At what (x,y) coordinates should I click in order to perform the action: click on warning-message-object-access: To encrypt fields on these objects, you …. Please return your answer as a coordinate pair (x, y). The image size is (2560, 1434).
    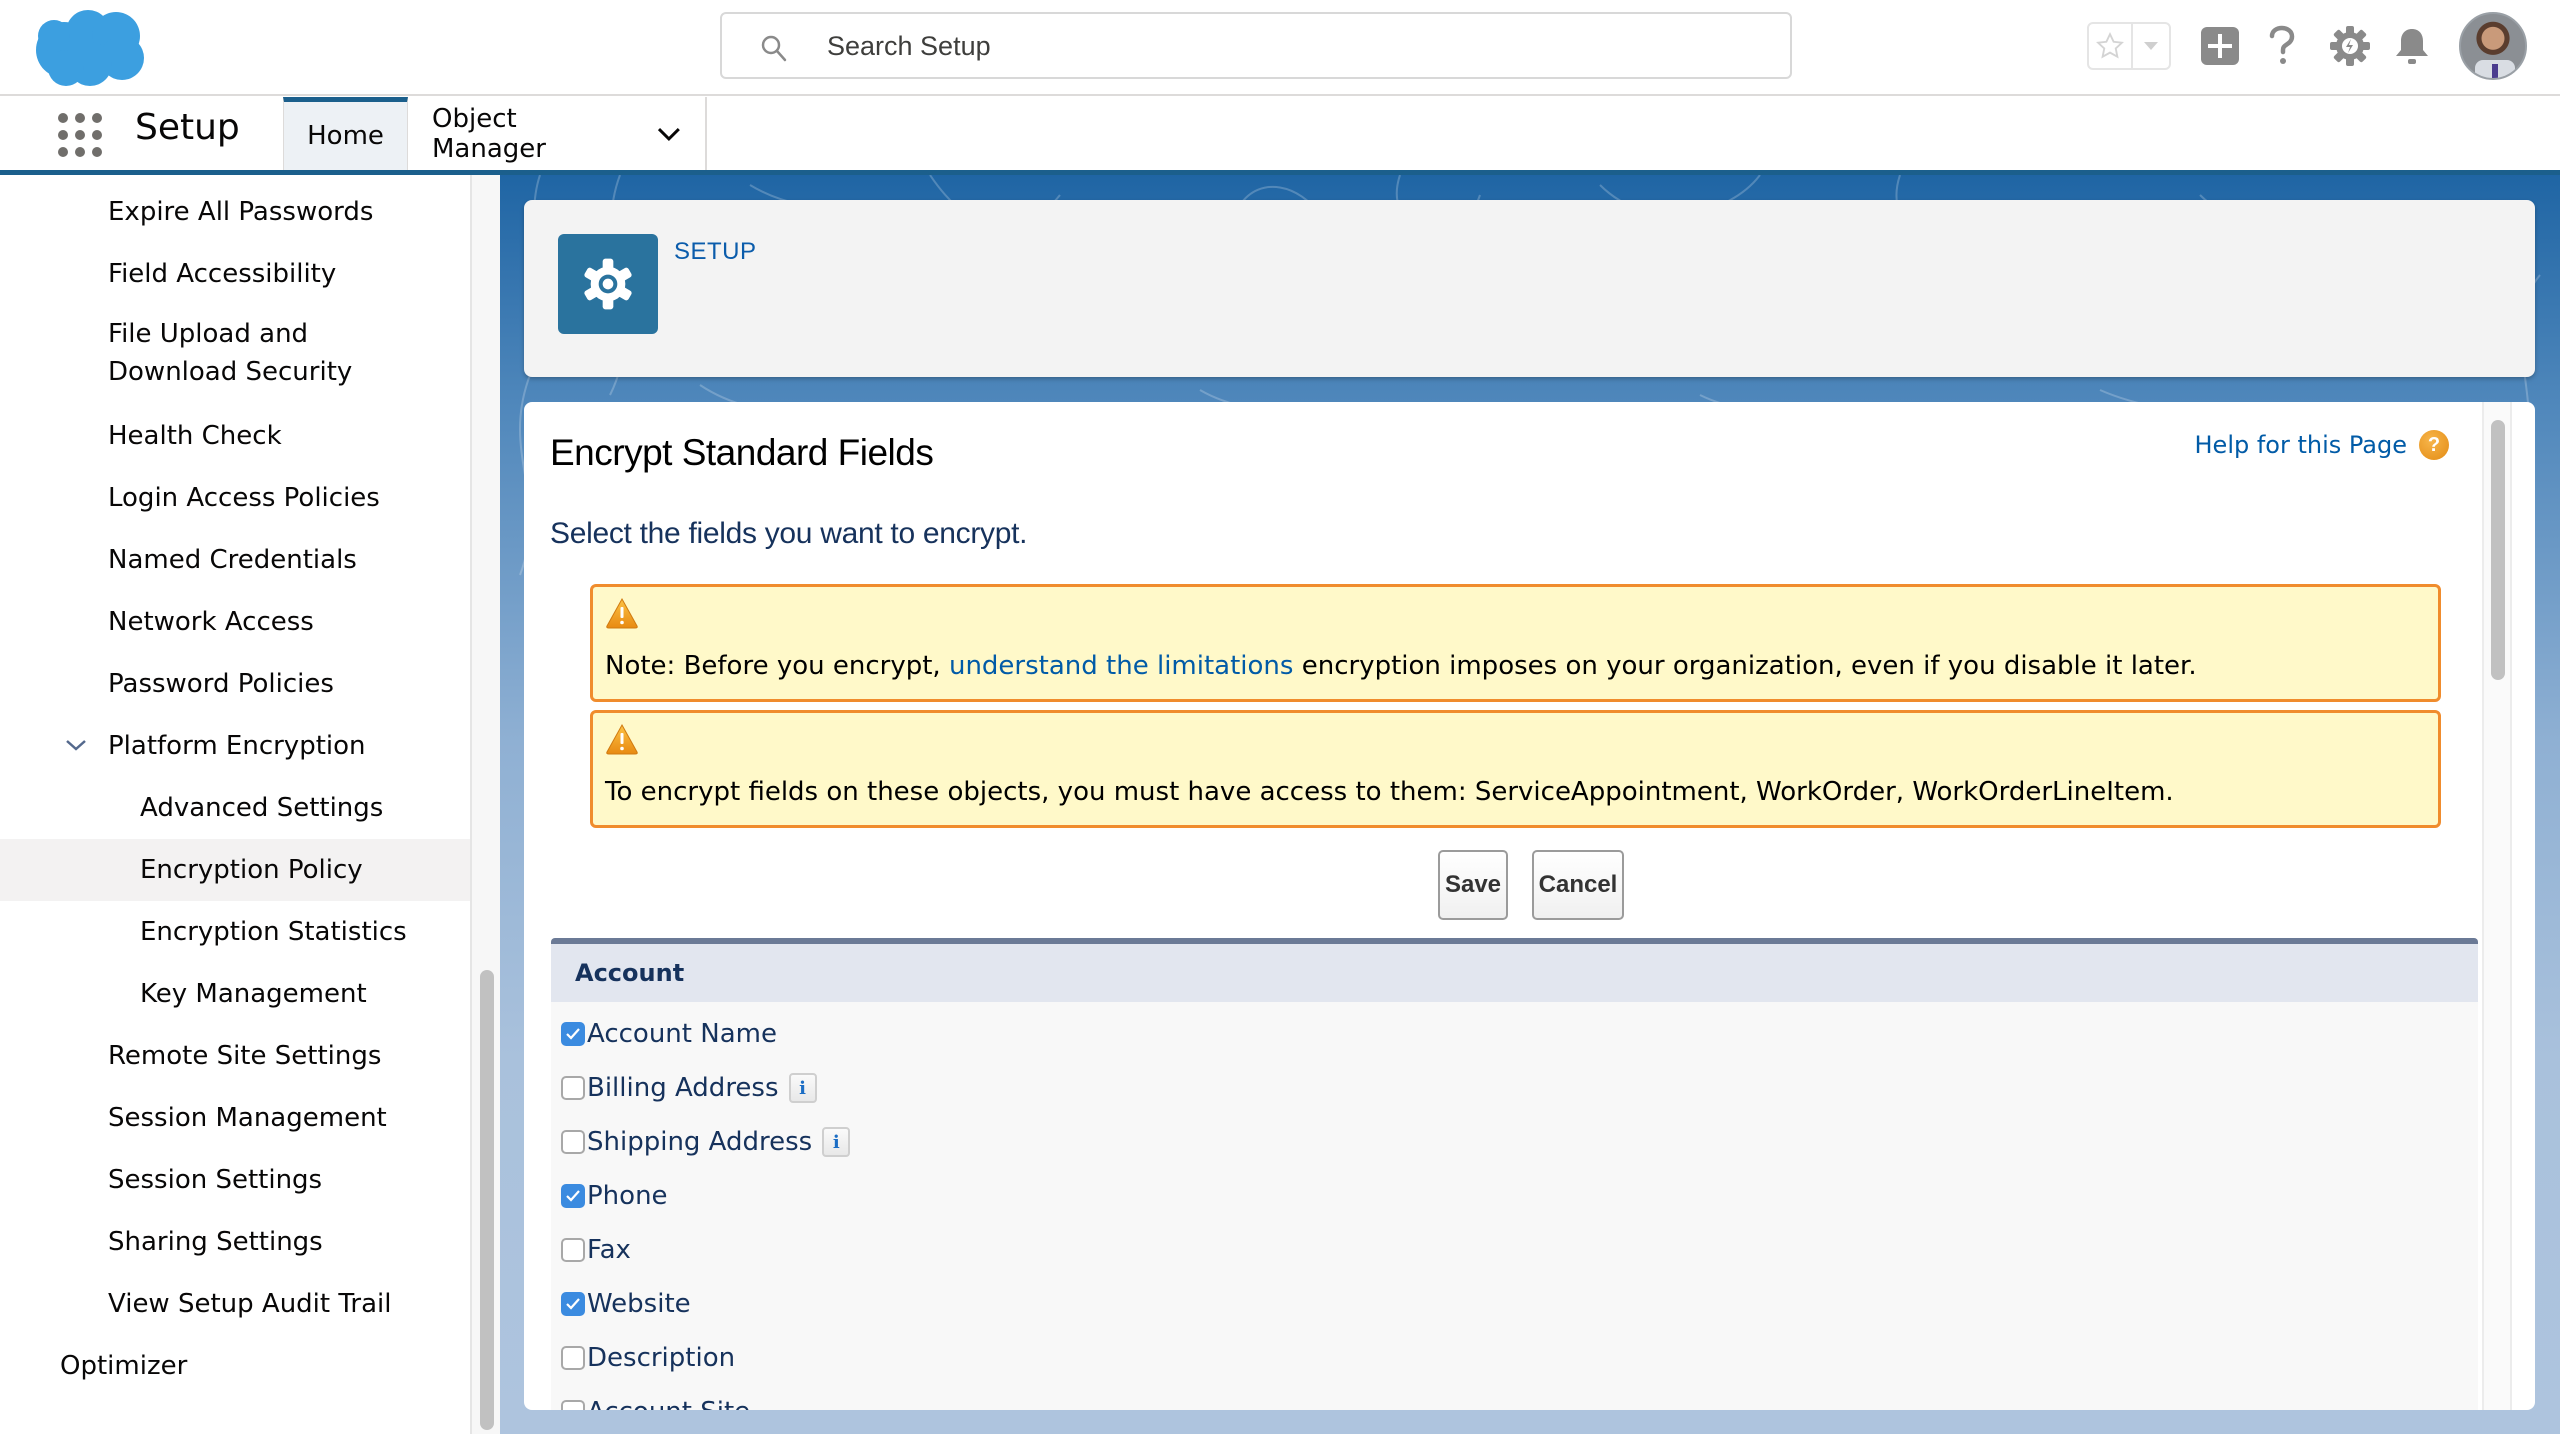
    Looking at the image, I should click on (1515, 769).